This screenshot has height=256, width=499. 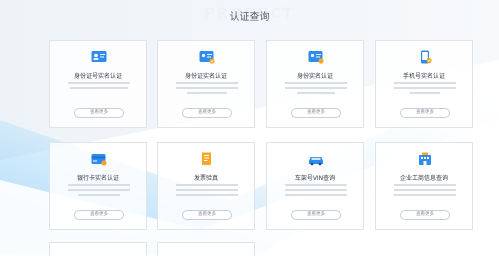 I want to click on id-card-check-icon, so click(x=207, y=57).